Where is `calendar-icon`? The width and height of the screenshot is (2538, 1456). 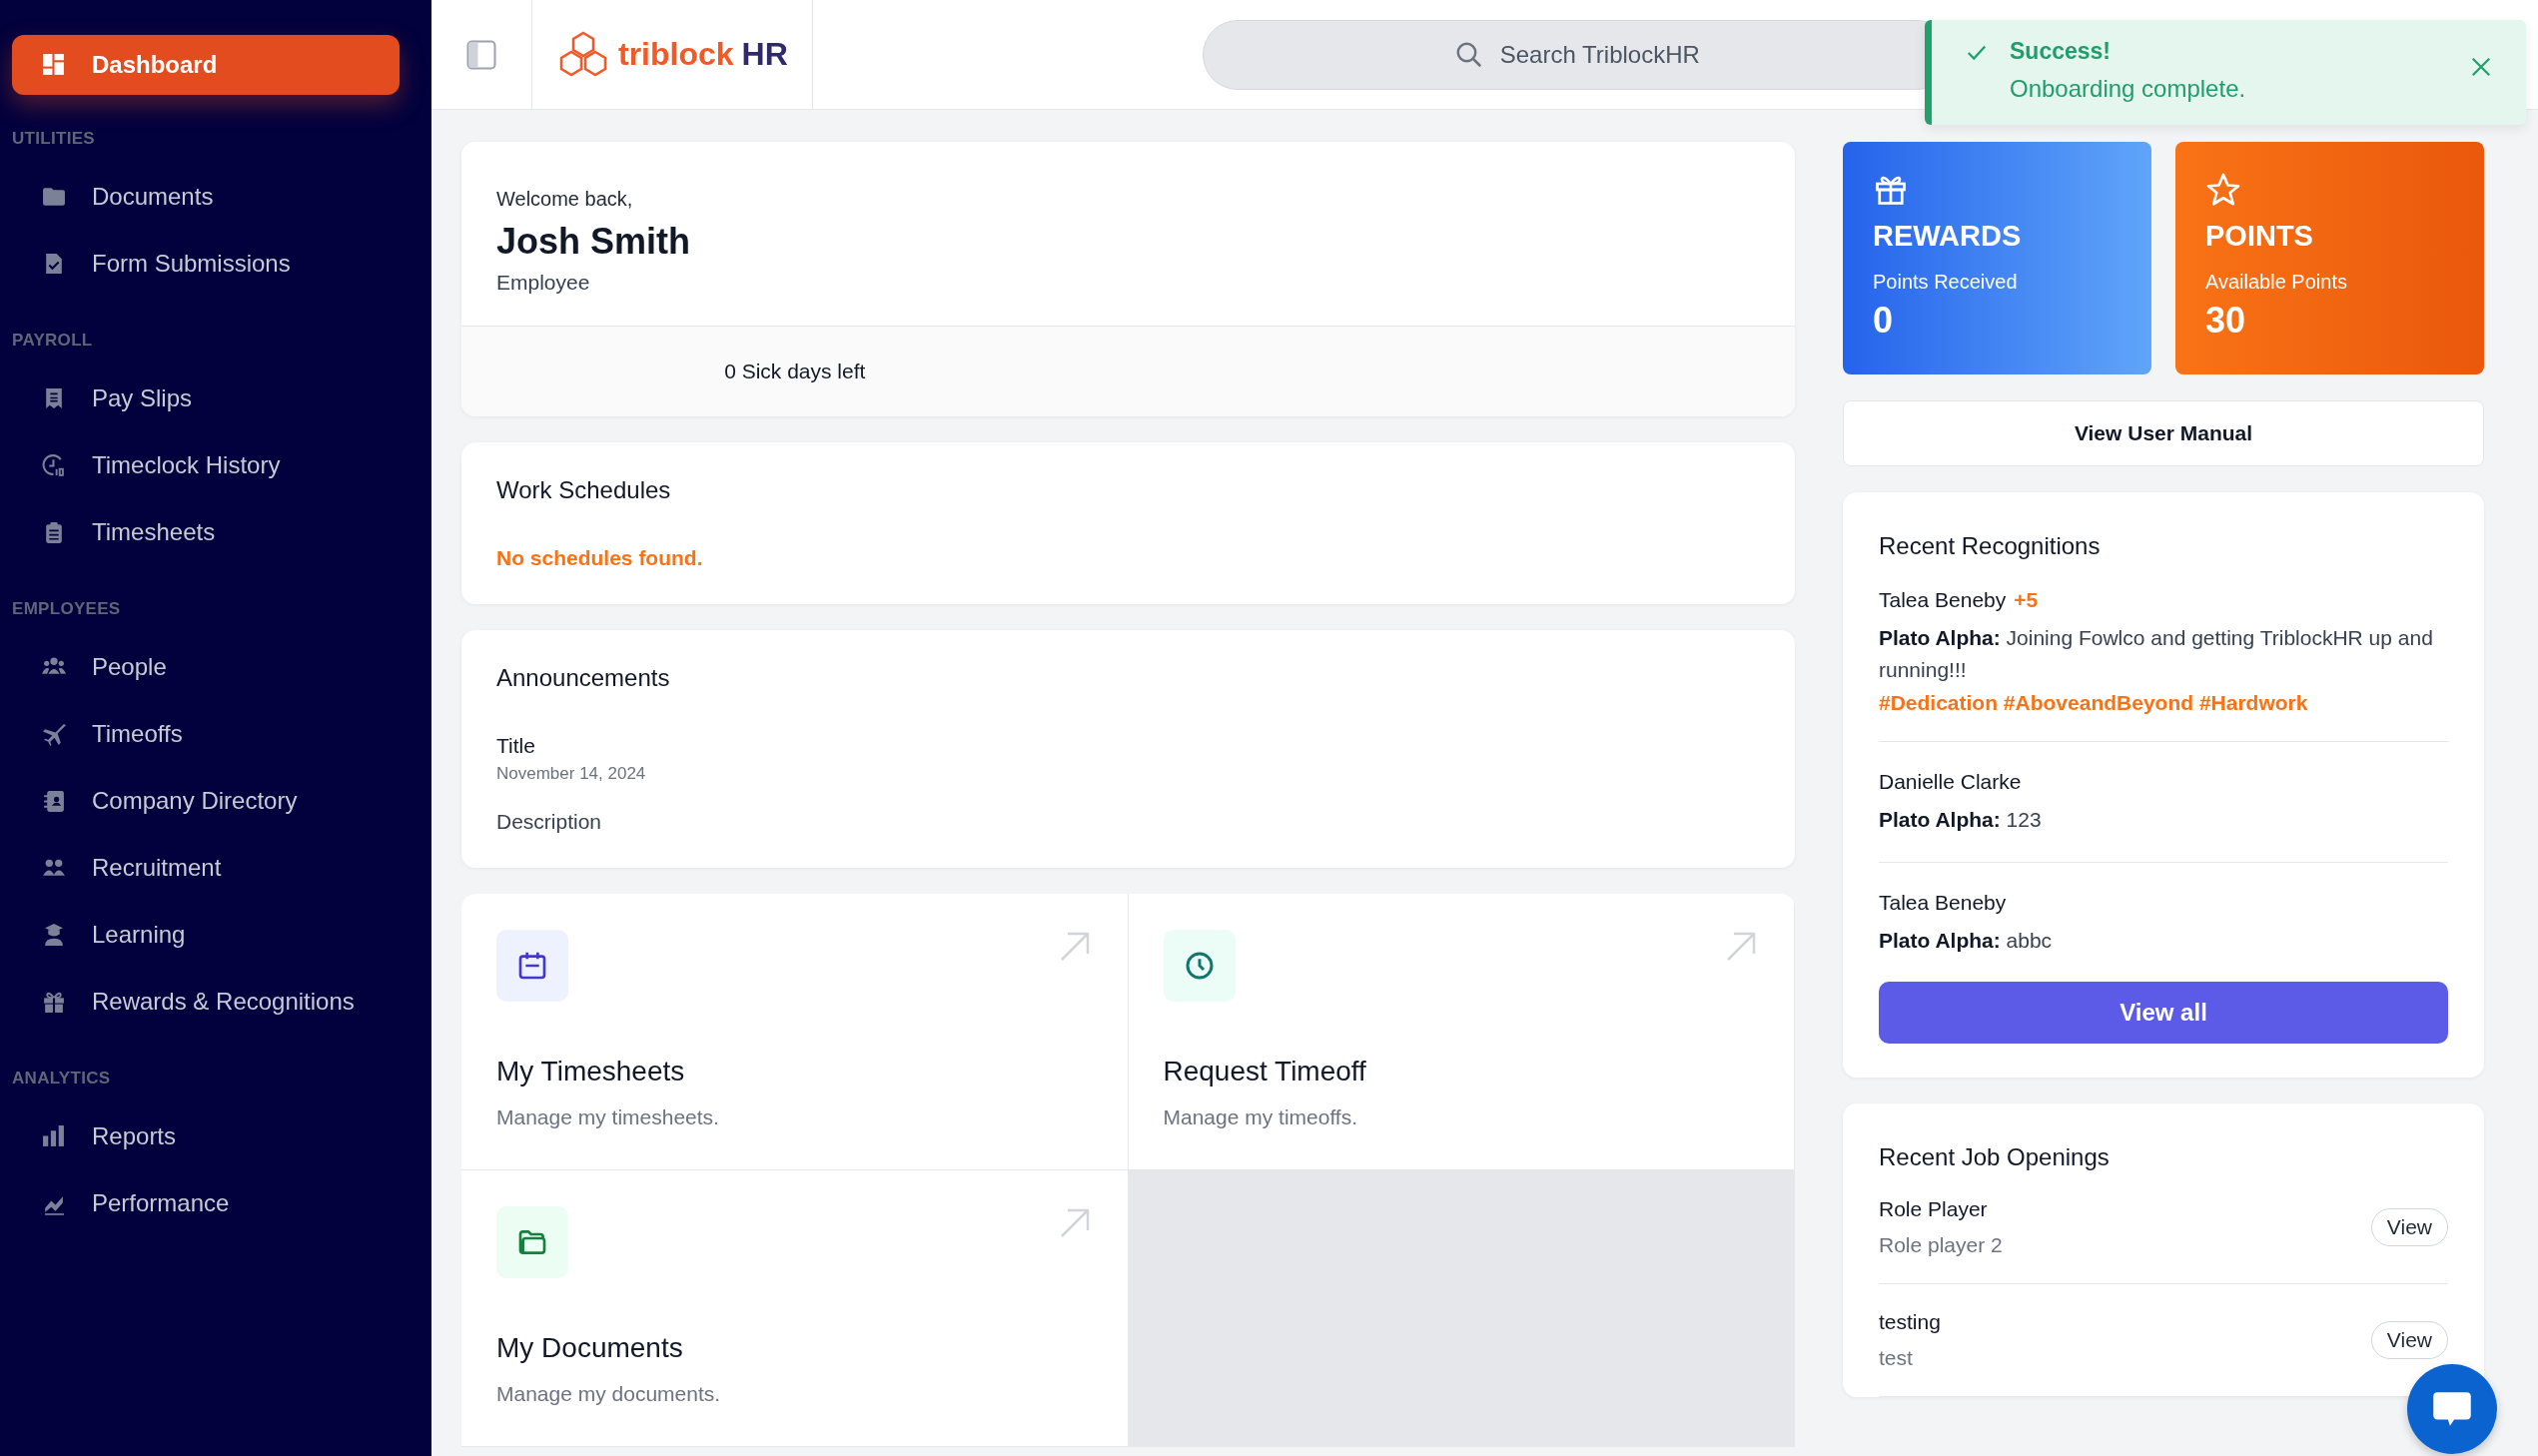
calendar-icon is located at coordinates (532, 966).